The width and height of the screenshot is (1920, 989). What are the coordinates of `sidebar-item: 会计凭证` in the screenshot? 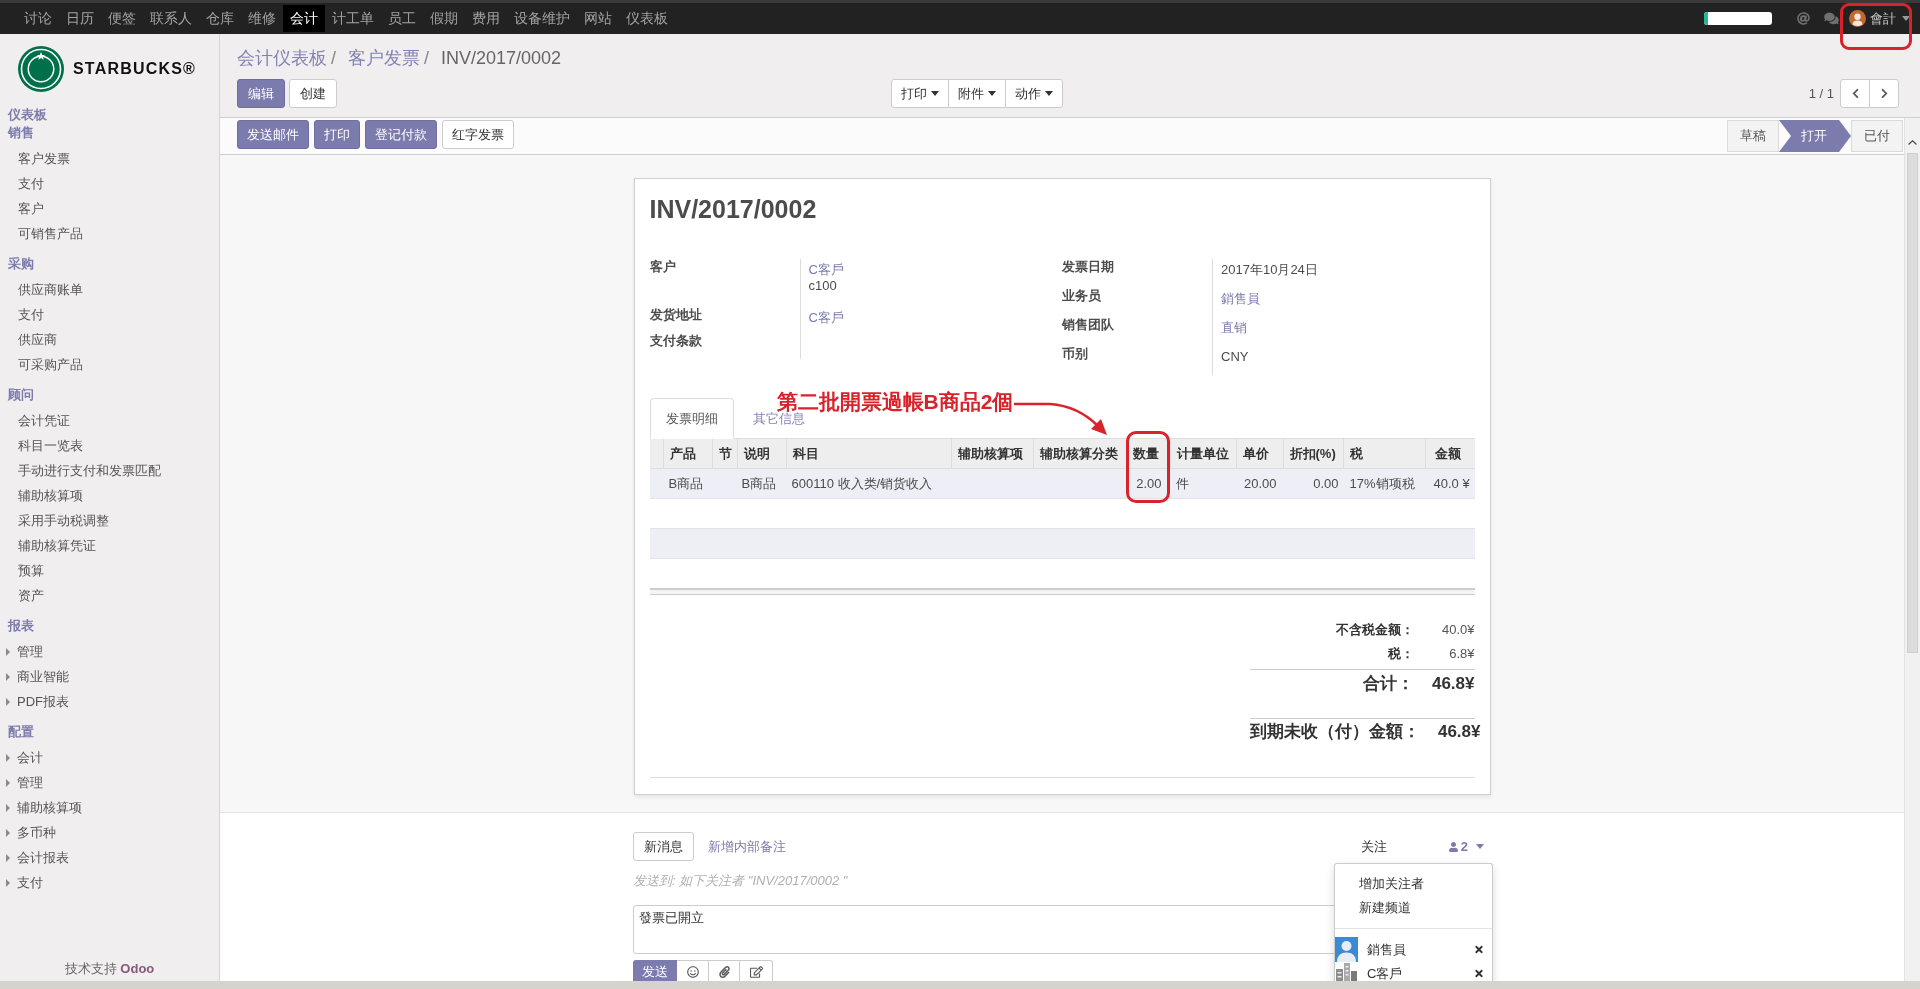 It's located at (109, 420).